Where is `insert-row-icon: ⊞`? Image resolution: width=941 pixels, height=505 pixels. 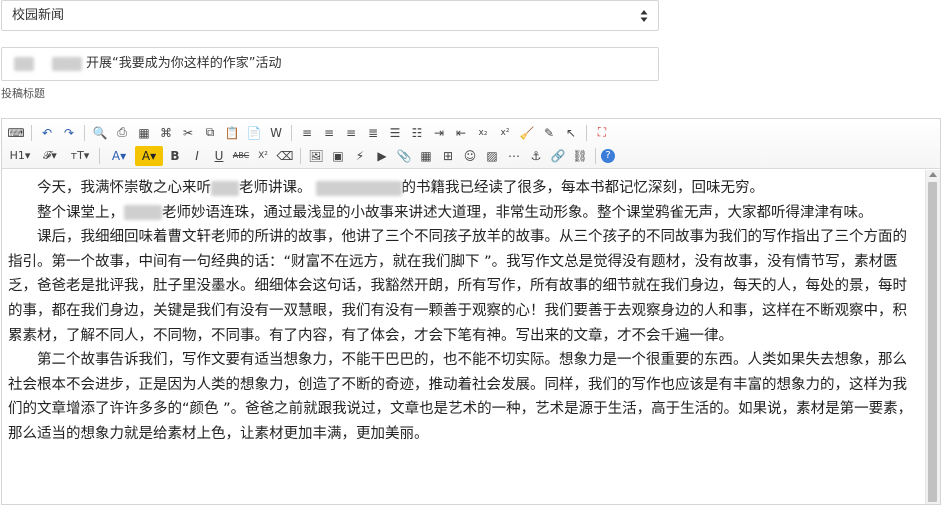 insert-row-icon: ⊞ is located at coordinates (448, 156).